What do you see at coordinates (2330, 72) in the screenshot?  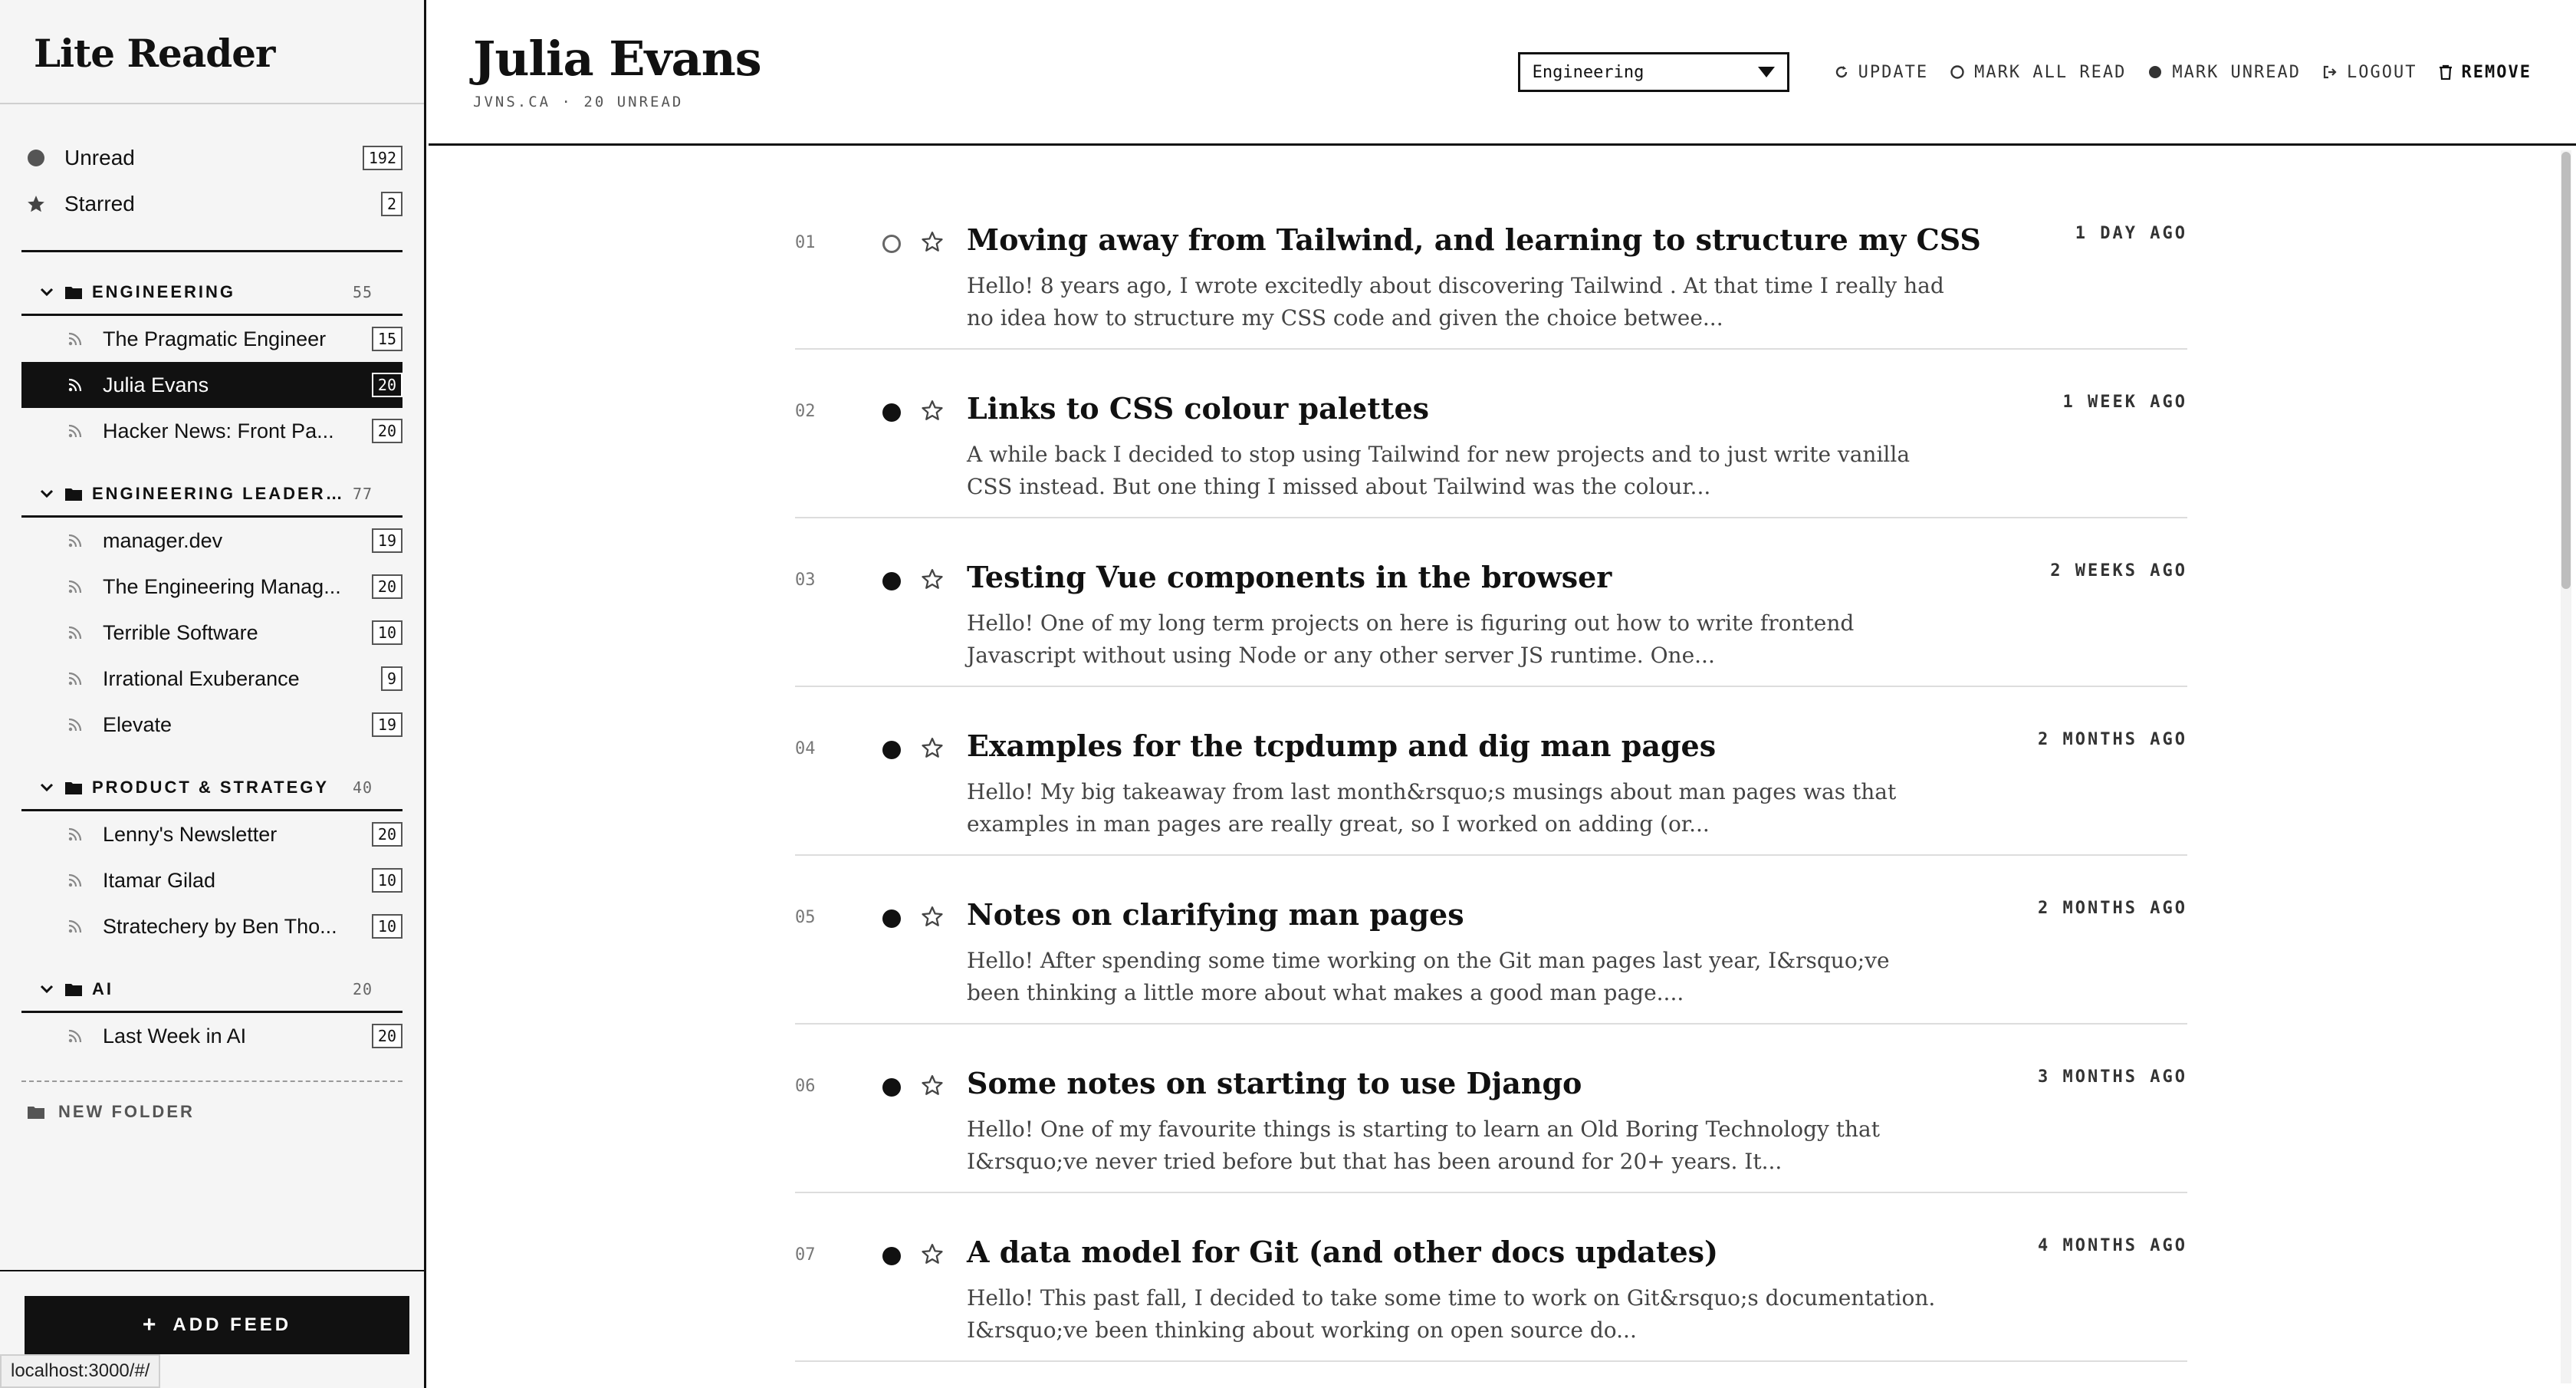 I see `logout-icon` at bounding box center [2330, 72].